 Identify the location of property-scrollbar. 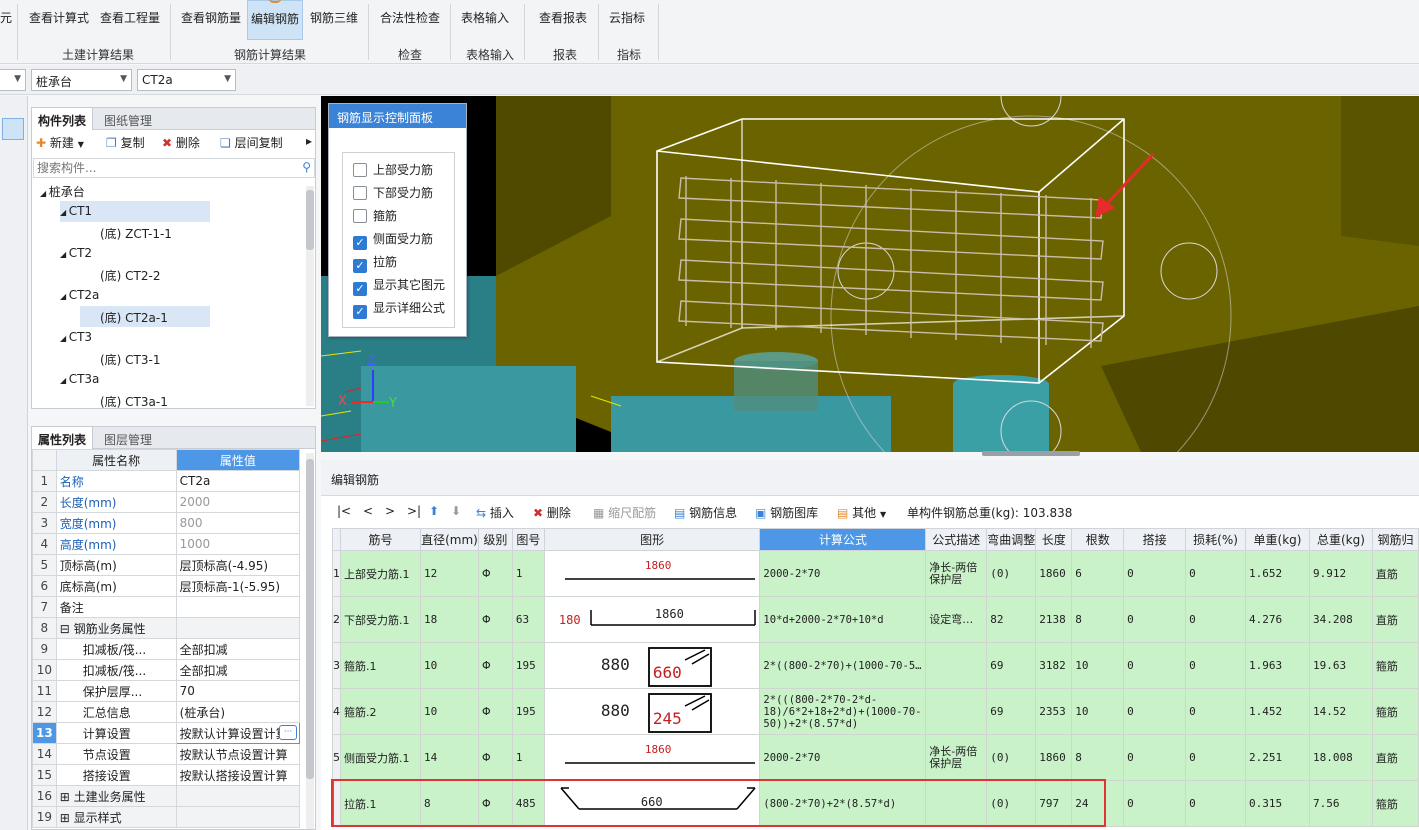
(310, 641).